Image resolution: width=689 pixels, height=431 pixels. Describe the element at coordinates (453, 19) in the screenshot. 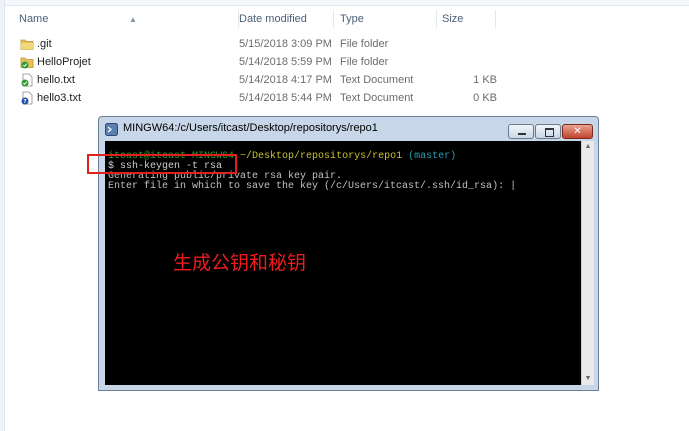

I see `column-size-label: Size` at that location.